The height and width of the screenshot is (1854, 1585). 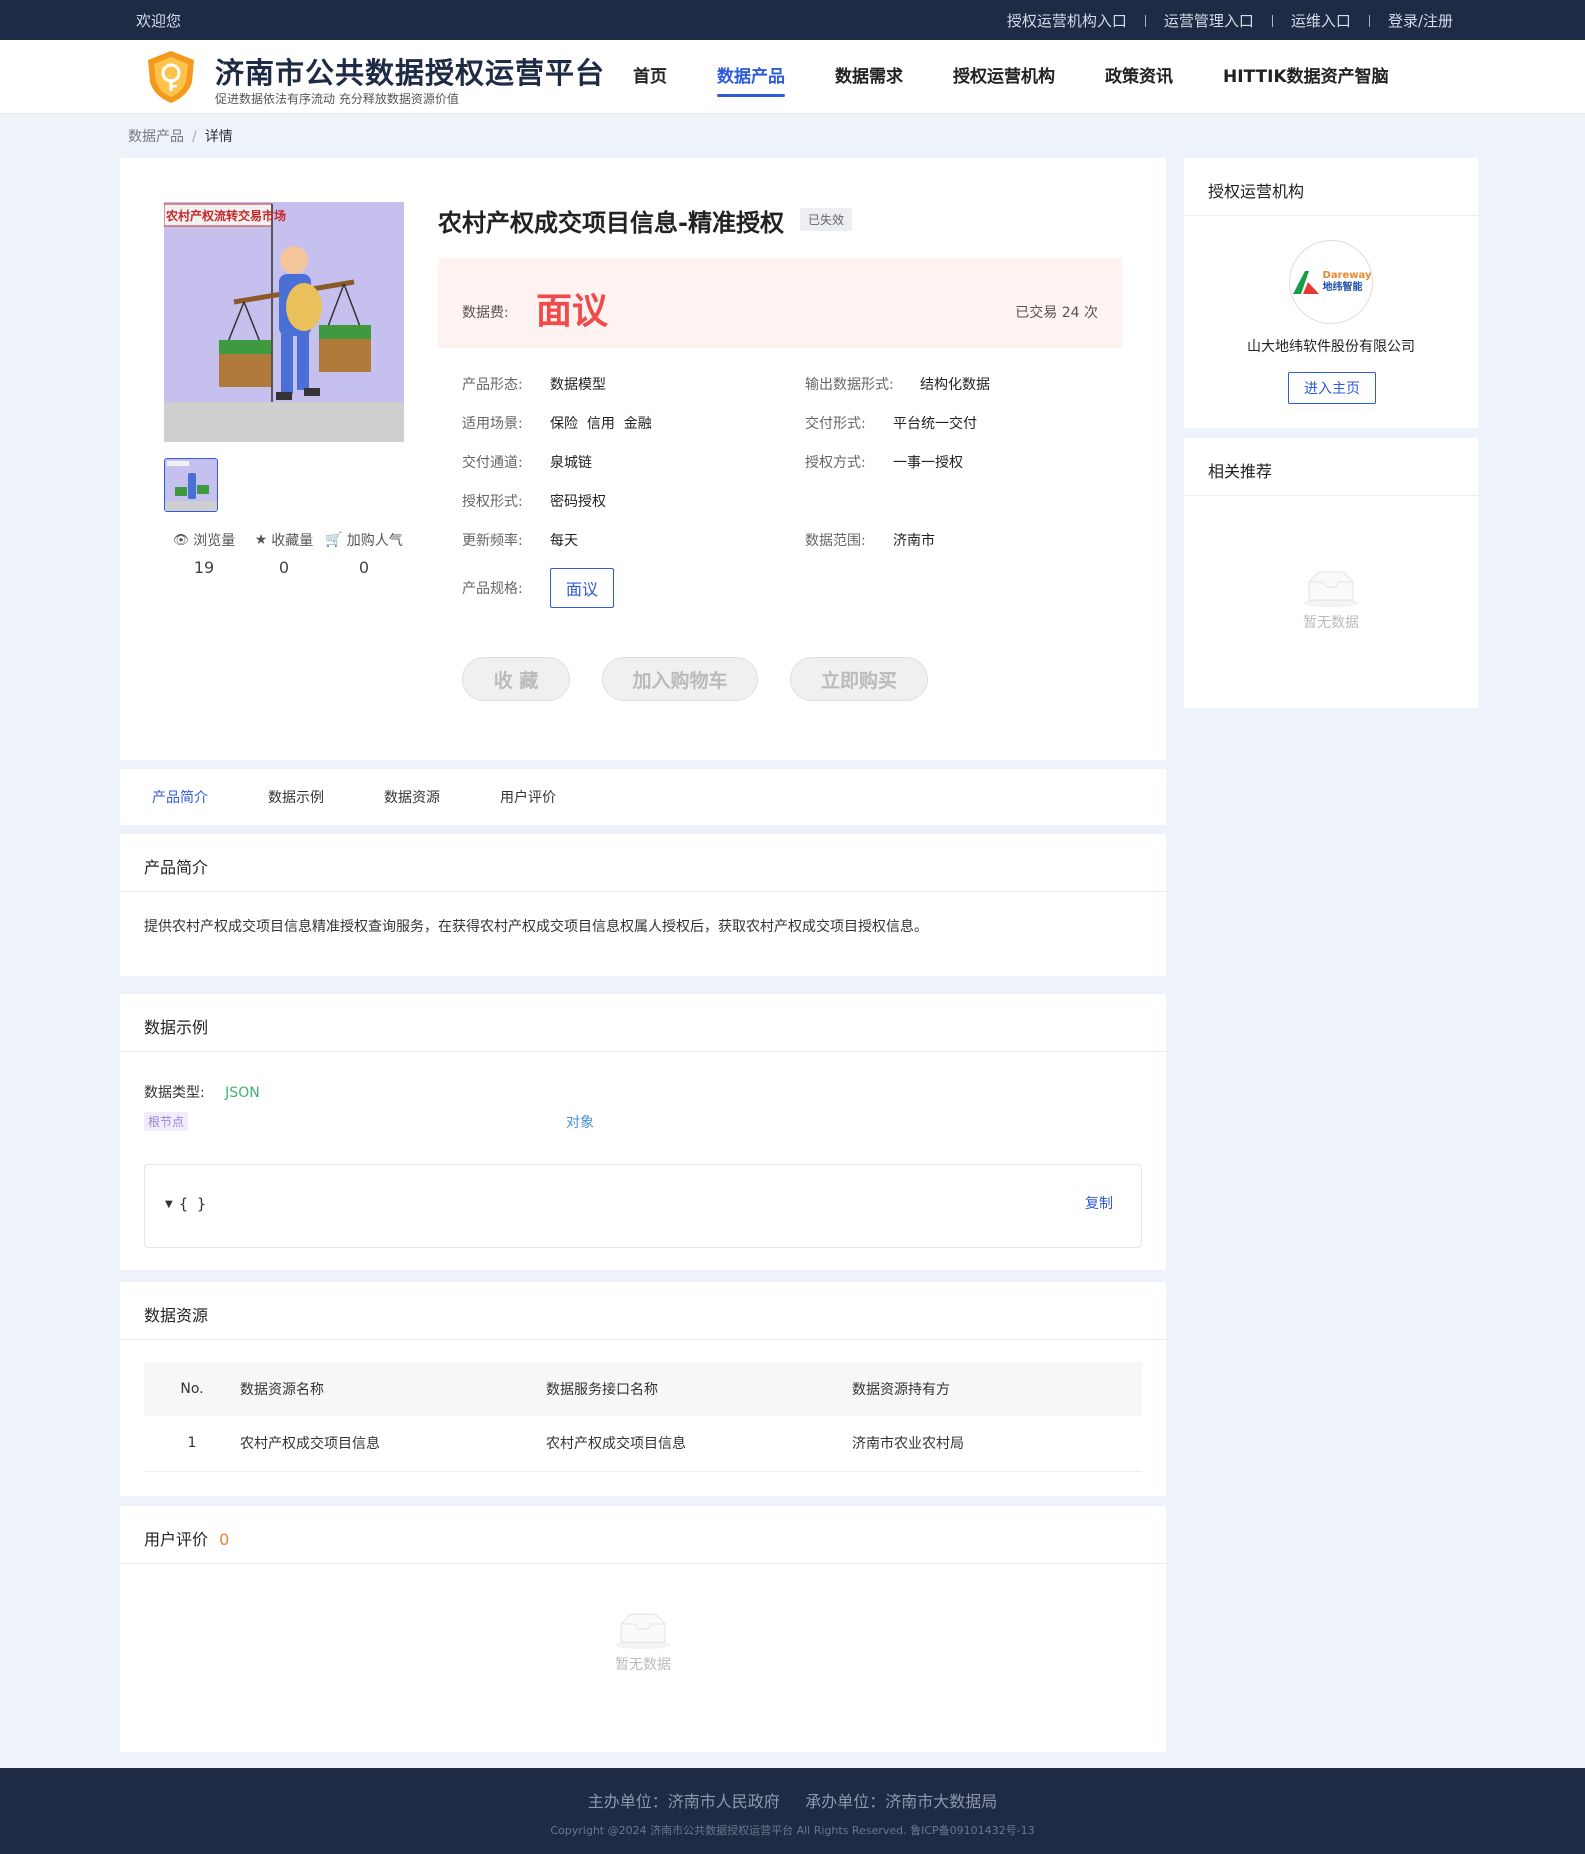 What do you see at coordinates (1209, 20) in the screenshot?
I see `ops-admin-link: 运营管理入口` at bounding box center [1209, 20].